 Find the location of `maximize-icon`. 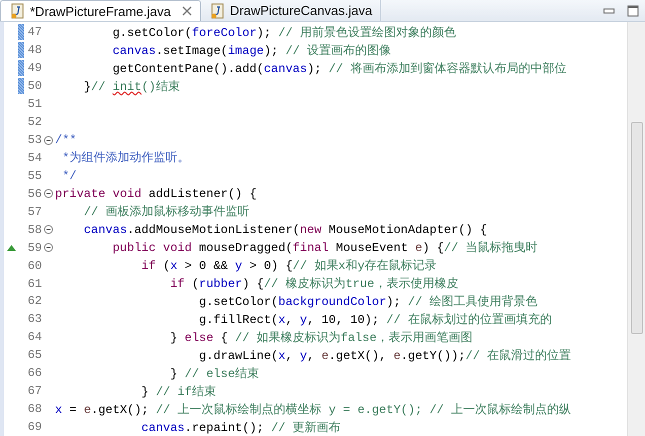

maximize-icon is located at coordinates (633, 10).